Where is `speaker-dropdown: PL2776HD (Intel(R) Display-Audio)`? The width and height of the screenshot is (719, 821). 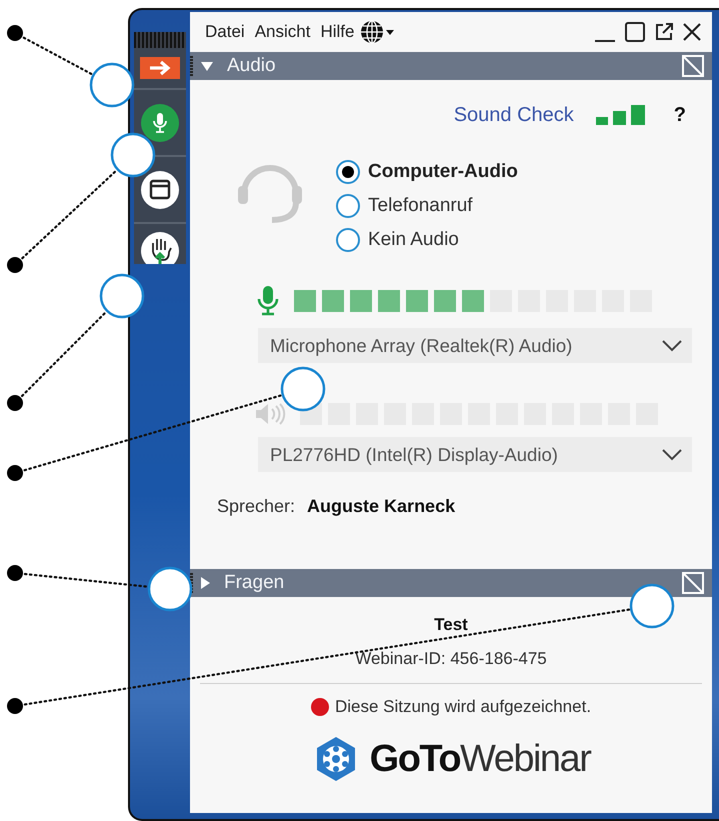 speaker-dropdown: PL2776HD (Intel(R) Display-Audio) is located at coordinates (475, 454).